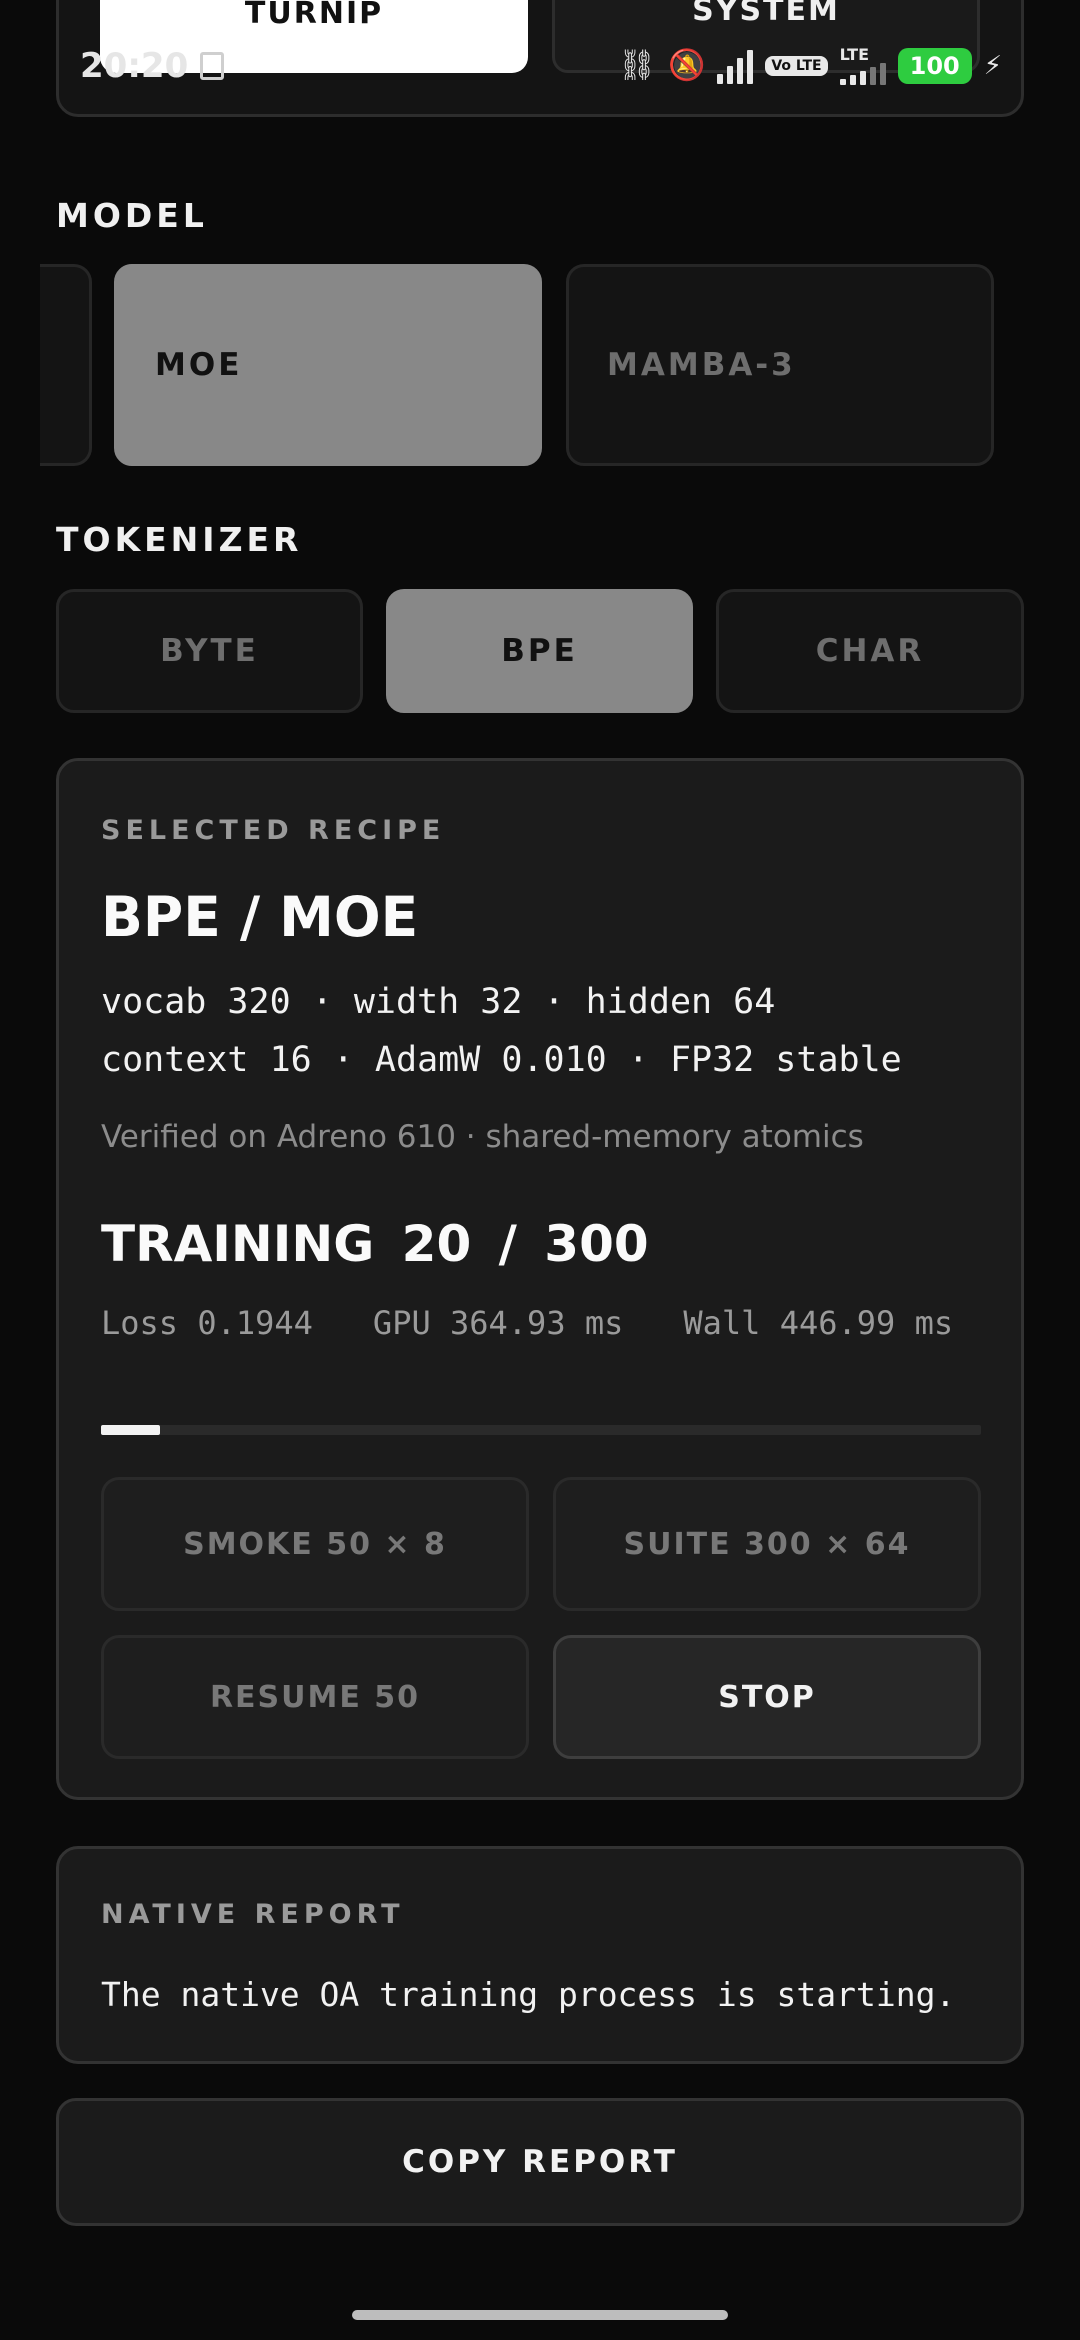 The height and width of the screenshot is (2340, 1080). What do you see at coordinates (501, 1060) in the screenshot?
I see `recipe-spec-line-2: context 16 · AdamW 0.010 · FP32 stable` at bounding box center [501, 1060].